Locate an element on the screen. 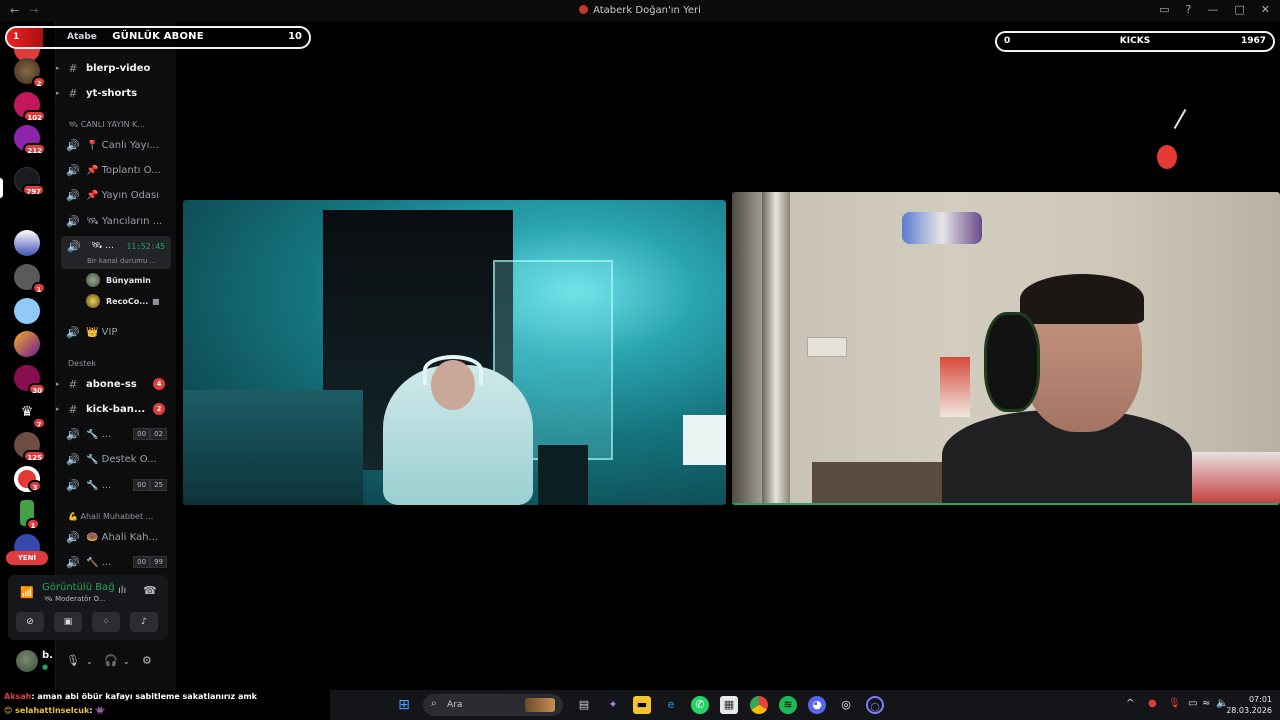 The width and height of the screenshot is (1280, 720). voice-member: RecoCo... ■ is located at coordinates (123, 301).